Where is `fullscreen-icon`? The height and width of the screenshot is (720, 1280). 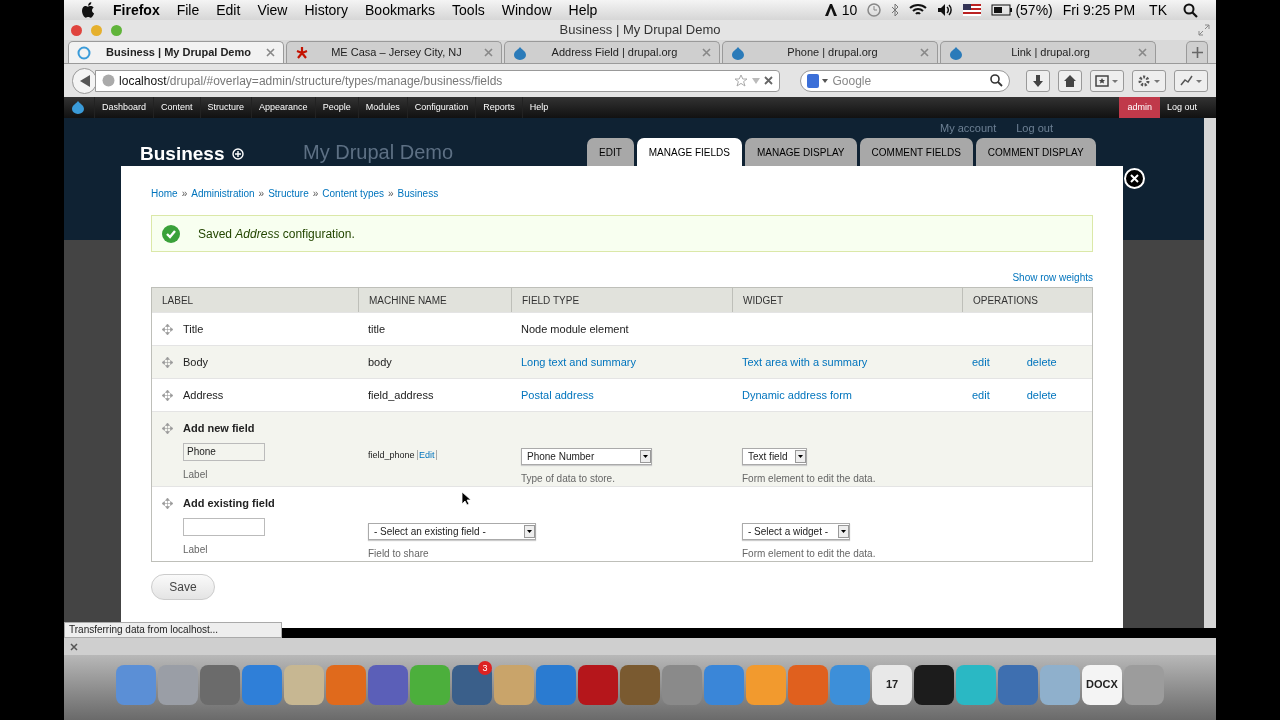
fullscreen-icon is located at coordinates (1204, 30).